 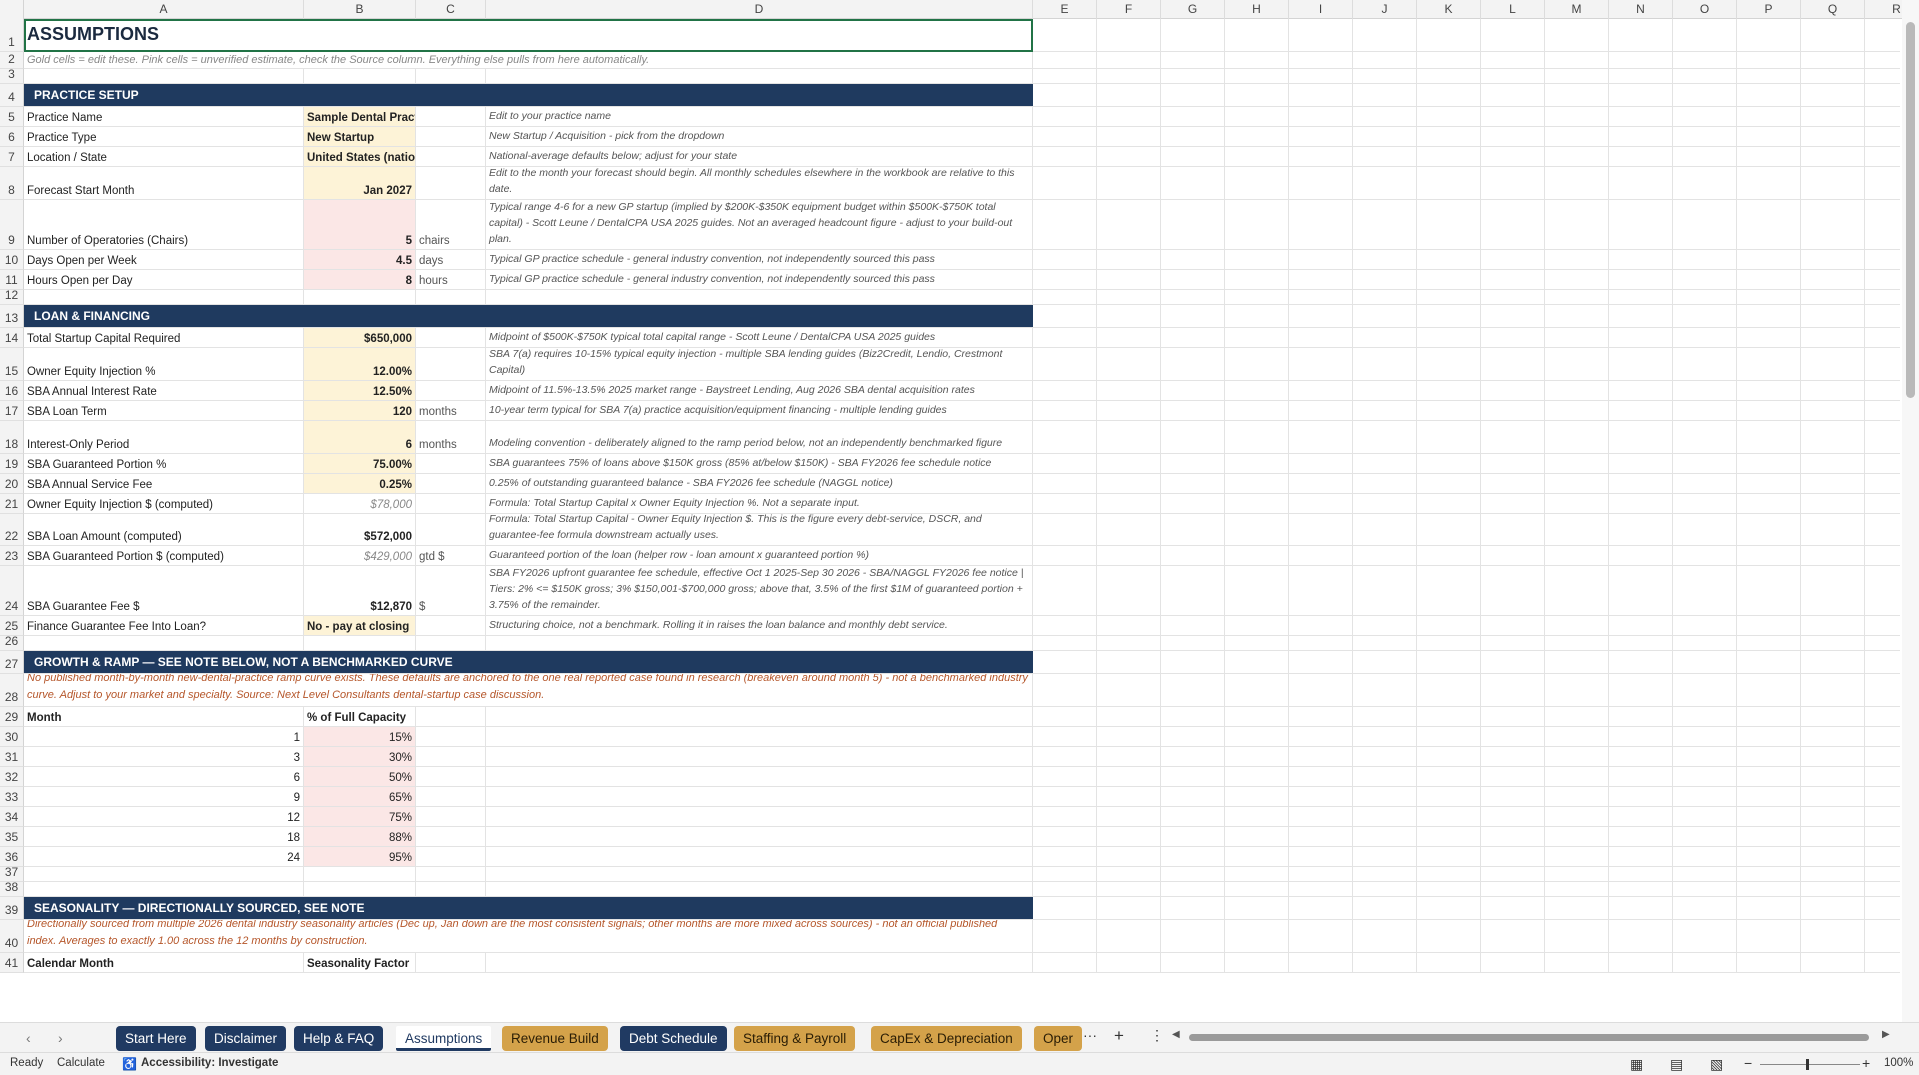 What do you see at coordinates (164, 857) in the screenshot?
I see `ramp-month: 24` at bounding box center [164, 857].